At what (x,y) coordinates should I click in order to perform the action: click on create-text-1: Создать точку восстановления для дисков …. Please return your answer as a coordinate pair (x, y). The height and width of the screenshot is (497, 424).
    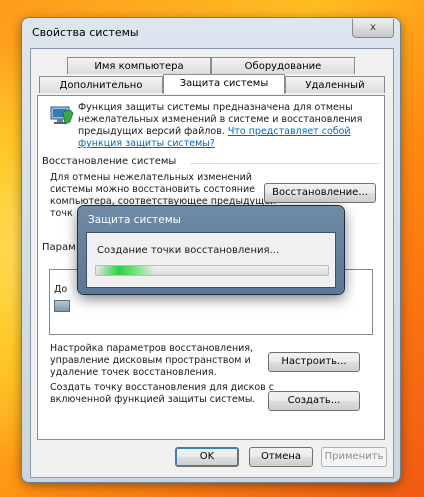
    Looking at the image, I should click on (162, 387).